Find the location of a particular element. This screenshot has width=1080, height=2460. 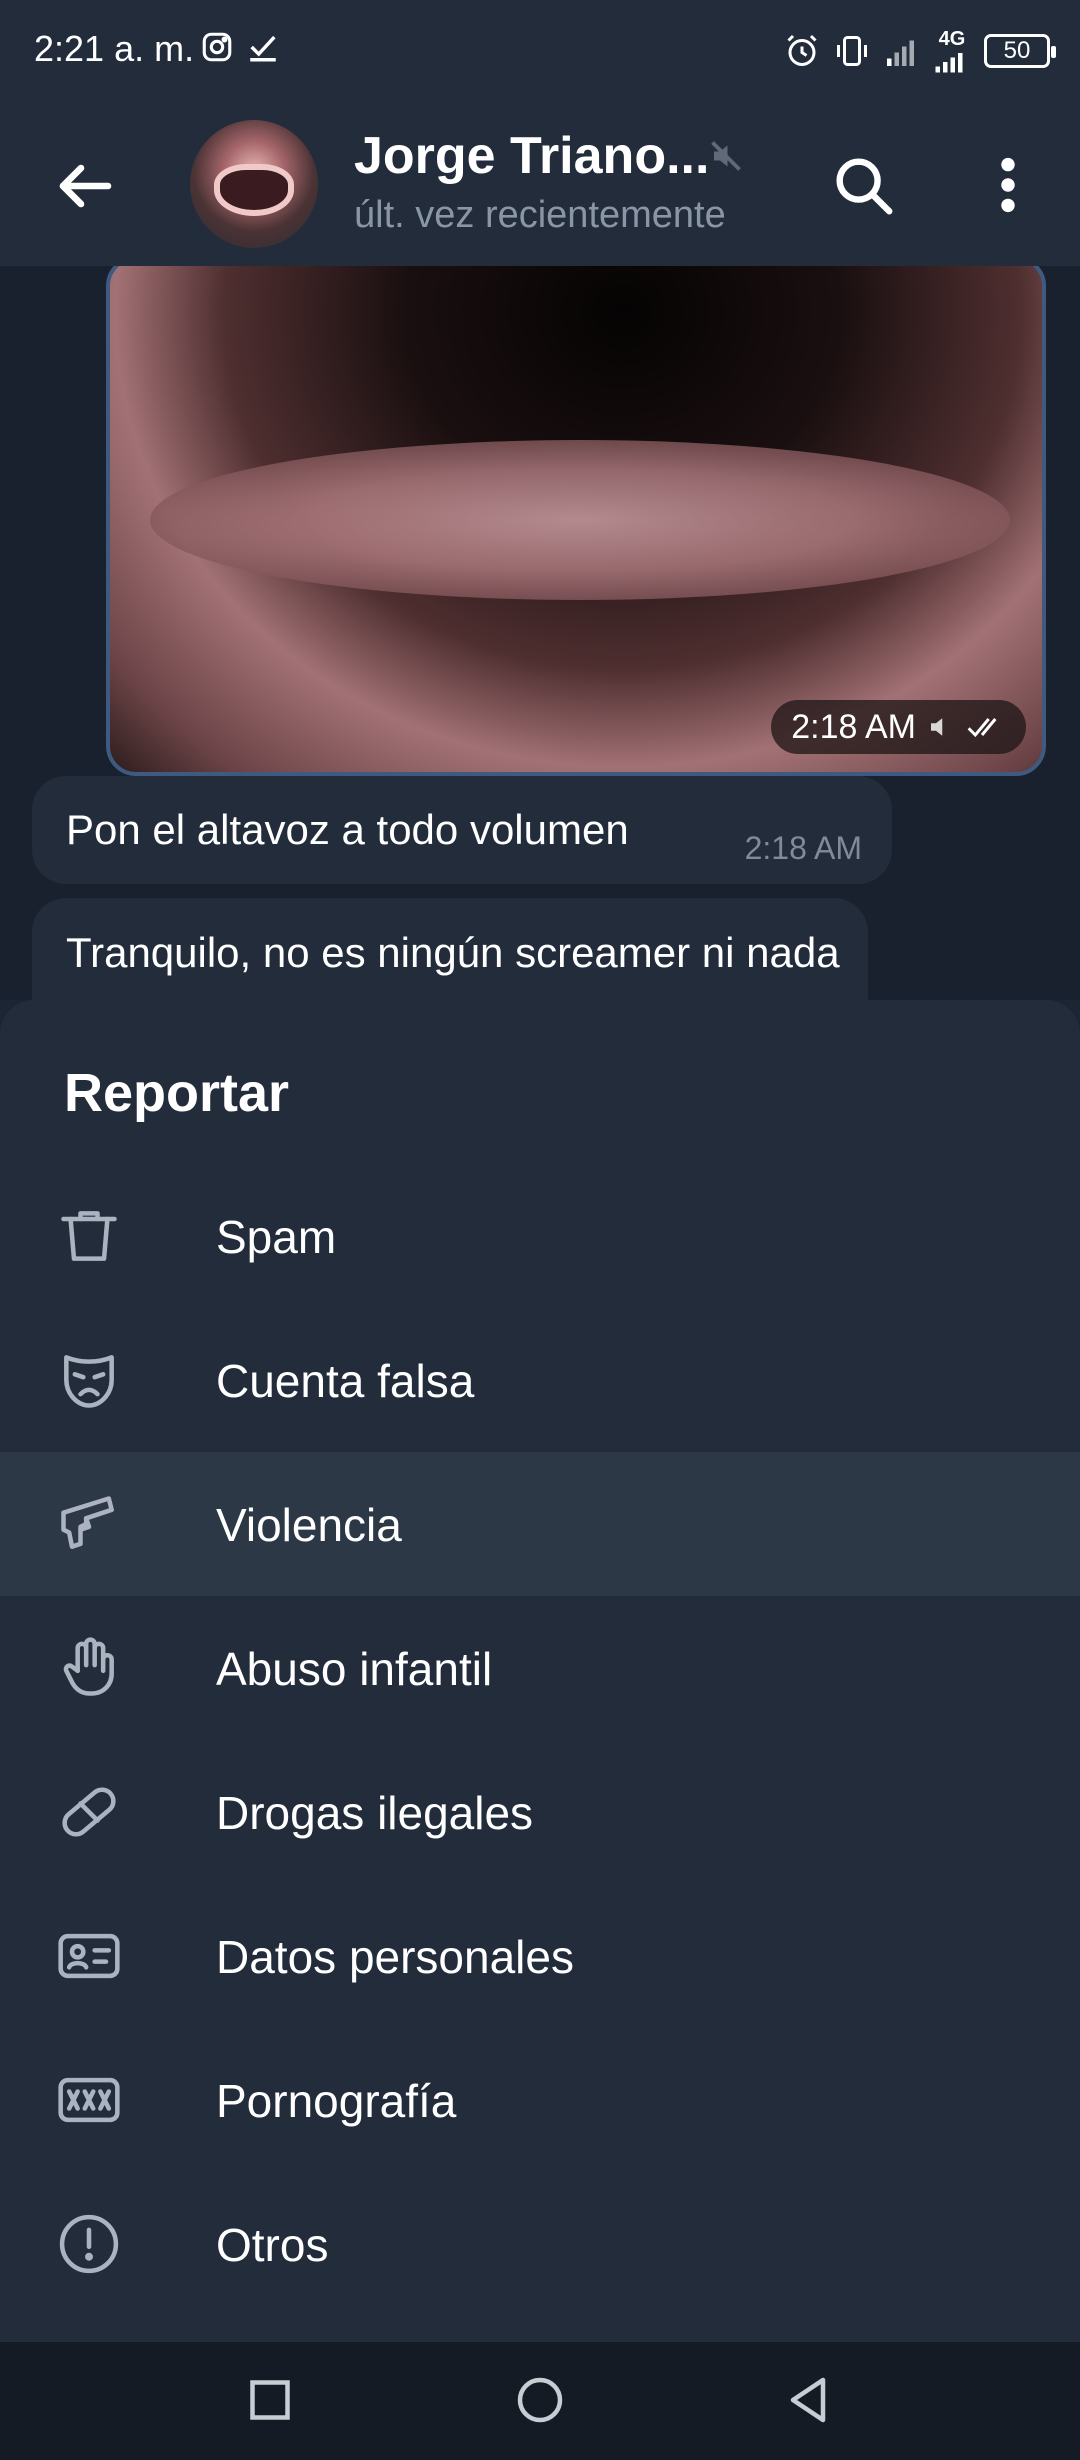

alarm-icon is located at coordinates (802, 50).